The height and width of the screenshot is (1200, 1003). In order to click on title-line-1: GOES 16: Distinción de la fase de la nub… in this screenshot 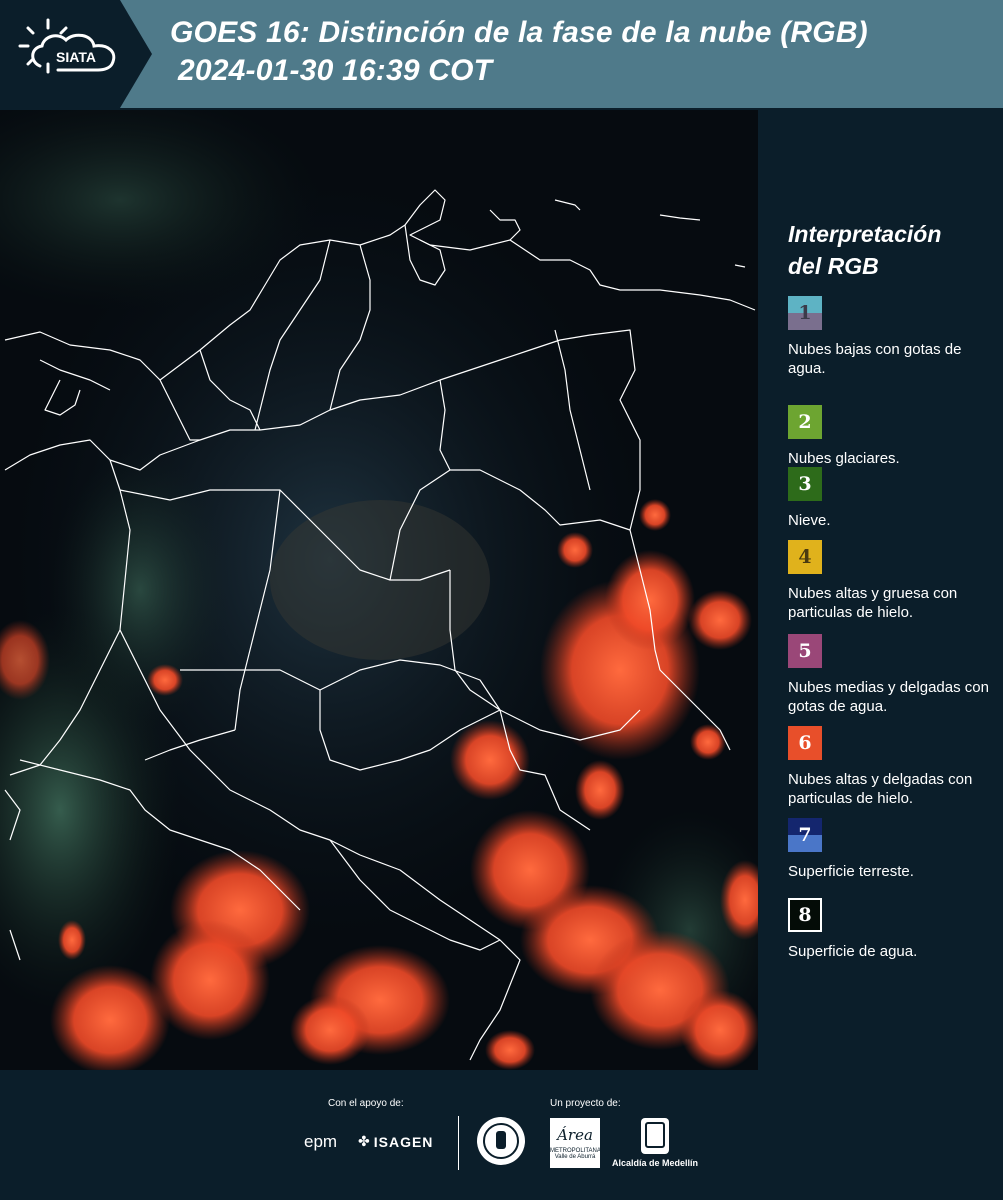, I will do `click(519, 32)`.